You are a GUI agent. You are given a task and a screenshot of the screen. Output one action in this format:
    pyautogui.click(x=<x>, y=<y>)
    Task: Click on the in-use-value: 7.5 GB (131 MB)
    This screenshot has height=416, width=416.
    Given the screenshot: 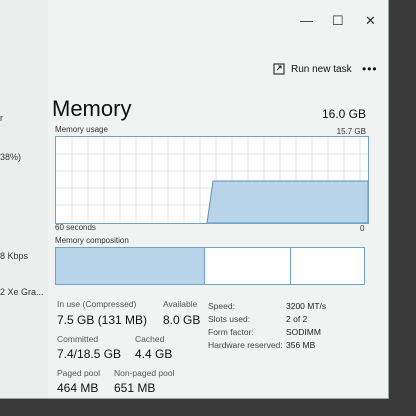 What is the action you would take?
    pyautogui.click(x=102, y=320)
    